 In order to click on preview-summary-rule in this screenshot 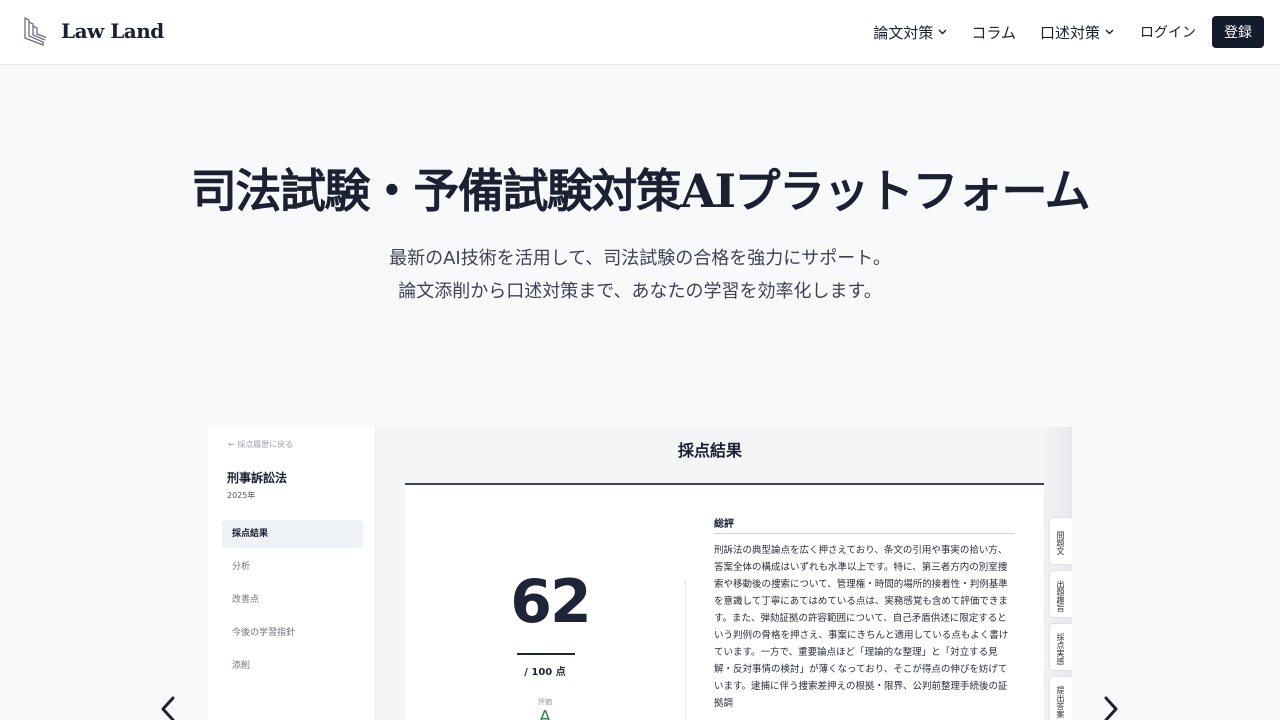, I will do `click(864, 533)`.